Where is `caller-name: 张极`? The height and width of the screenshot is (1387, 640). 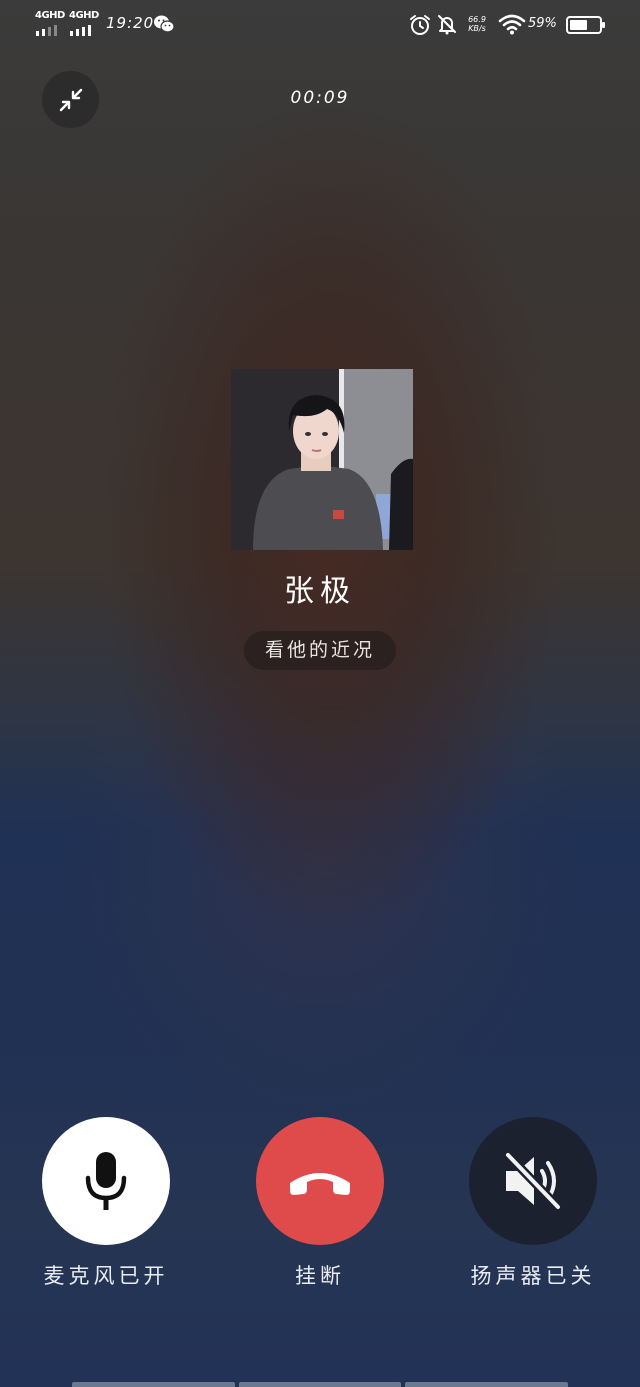
caller-name: 张极 is located at coordinates (320, 591).